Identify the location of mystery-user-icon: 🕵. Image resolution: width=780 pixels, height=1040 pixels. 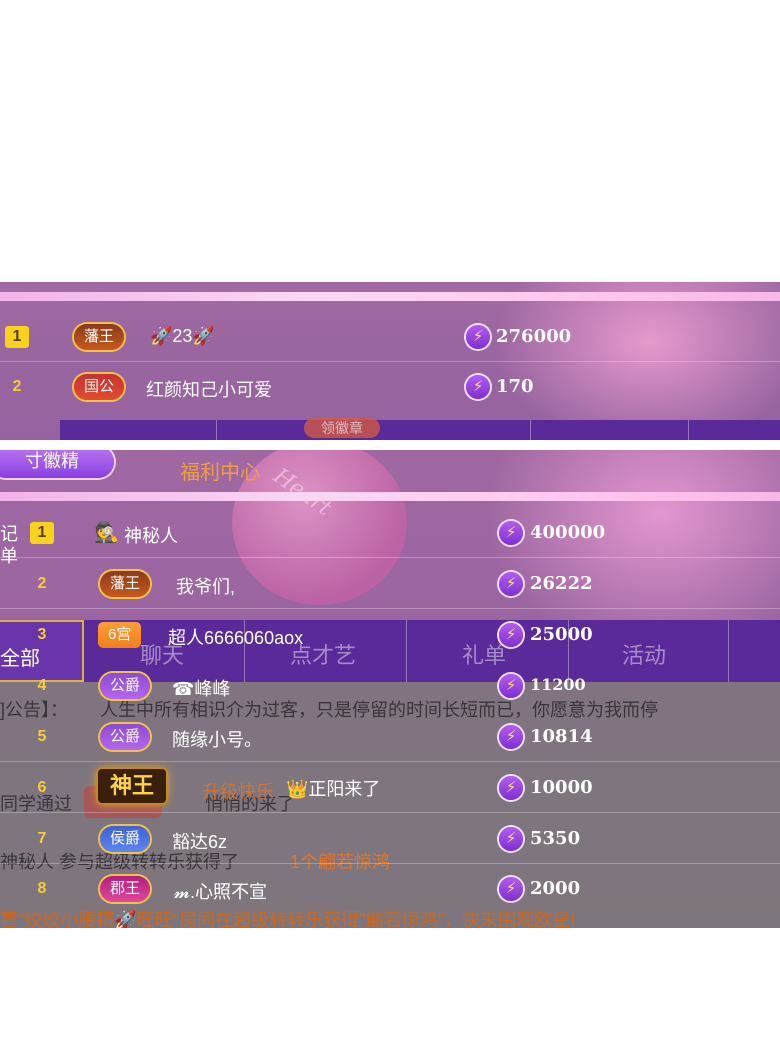
(106, 533).